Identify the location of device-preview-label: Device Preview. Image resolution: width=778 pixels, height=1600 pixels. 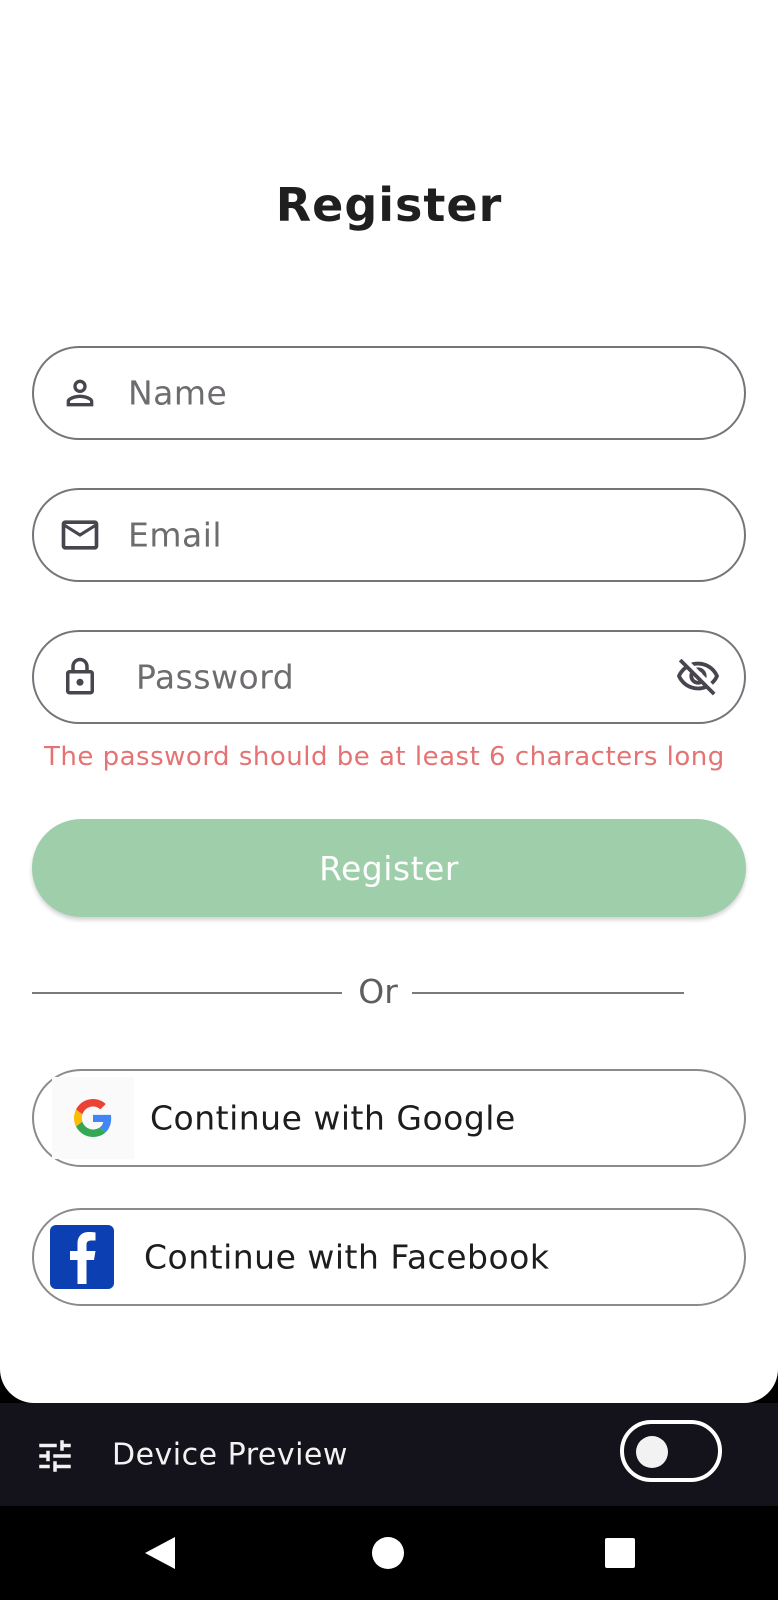
(230, 1454).